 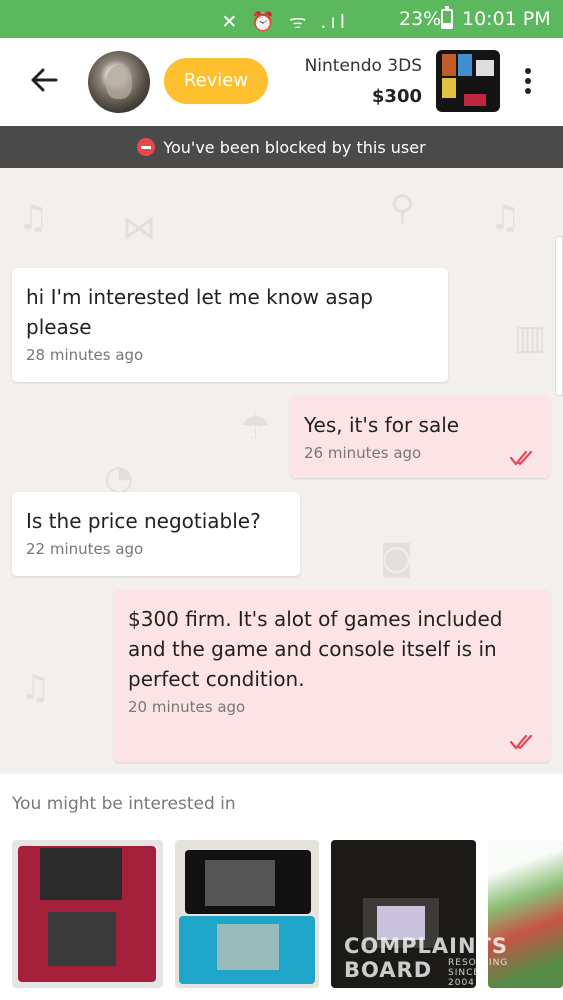 What do you see at coordinates (396, 96) in the screenshot?
I see `product-price: $300` at bounding box center [396, 96].